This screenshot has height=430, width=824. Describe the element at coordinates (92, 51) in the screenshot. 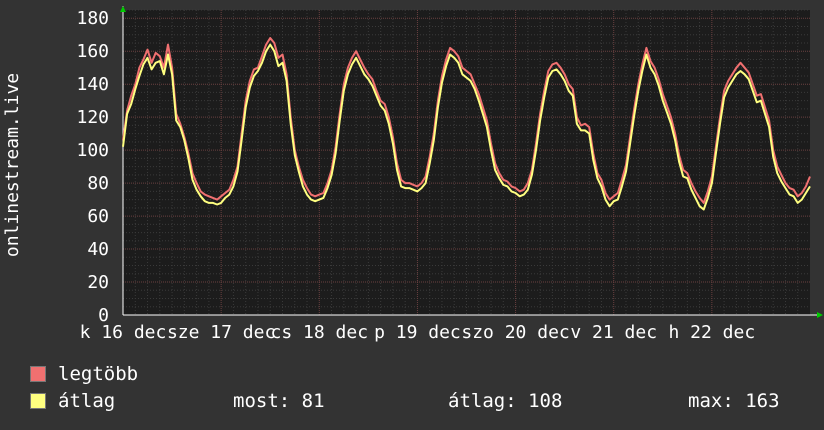

I see `y-tick-label: 160` at that location.